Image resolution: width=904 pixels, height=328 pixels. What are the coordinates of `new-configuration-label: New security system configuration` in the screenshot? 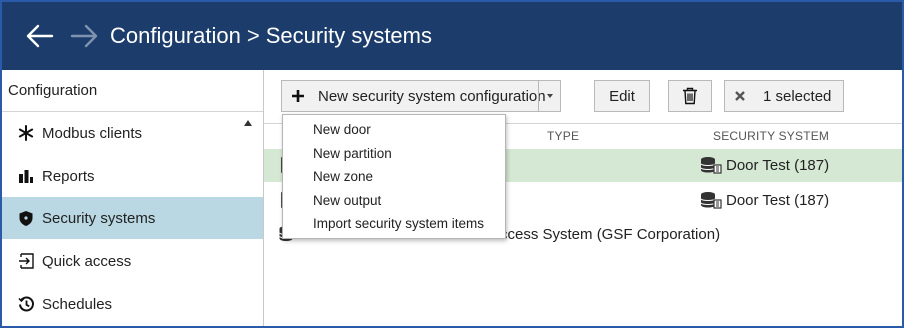 It's located at (432, 96).